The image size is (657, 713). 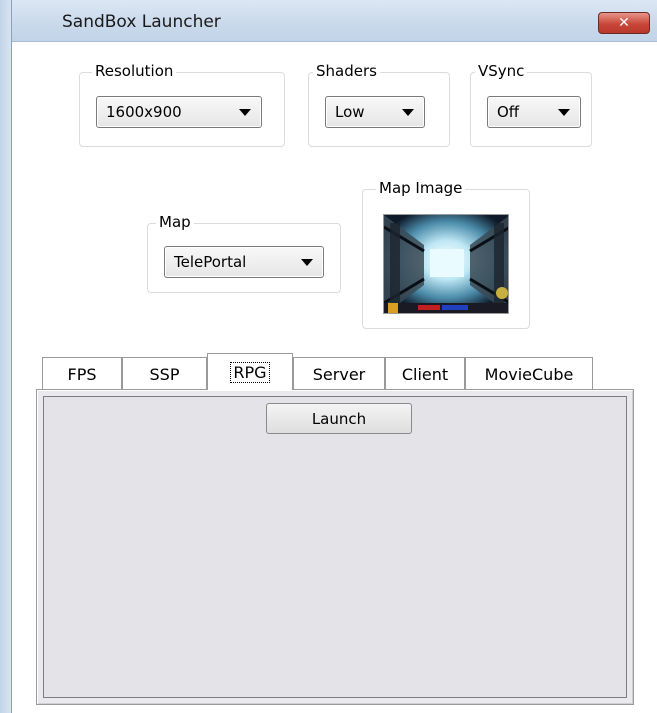 What do you see at coordinates (134, 71) in the screenshot?
I see `resolution-label: Resolution` at bounding box center [134, 71].